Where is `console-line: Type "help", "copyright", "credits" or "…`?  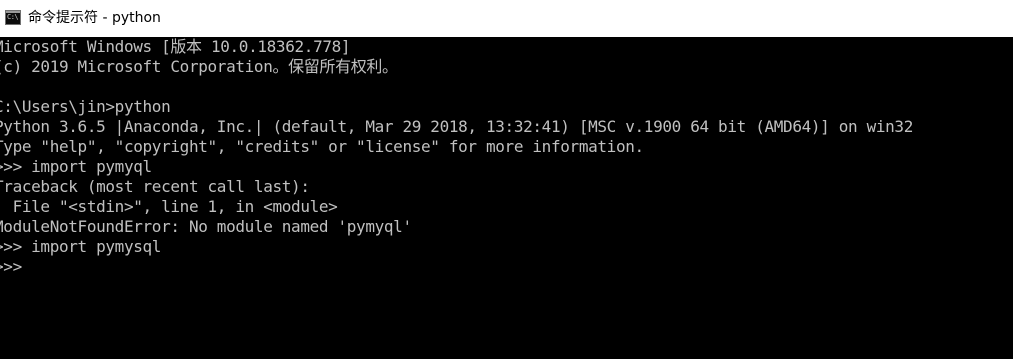 console-line: Type "help", "copyright", "credits" or "… is located at coordinates (322, 146).